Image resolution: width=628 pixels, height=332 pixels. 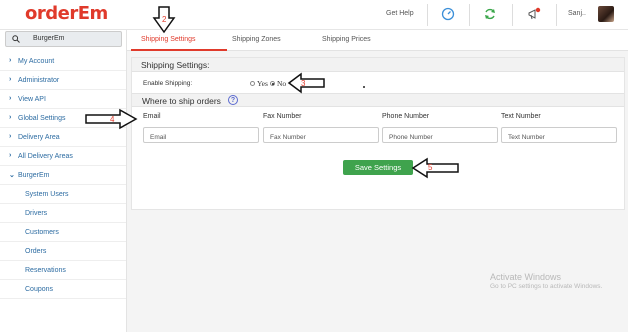 I want to click on text-number-label: Text Number, so click(x=521, y=116).